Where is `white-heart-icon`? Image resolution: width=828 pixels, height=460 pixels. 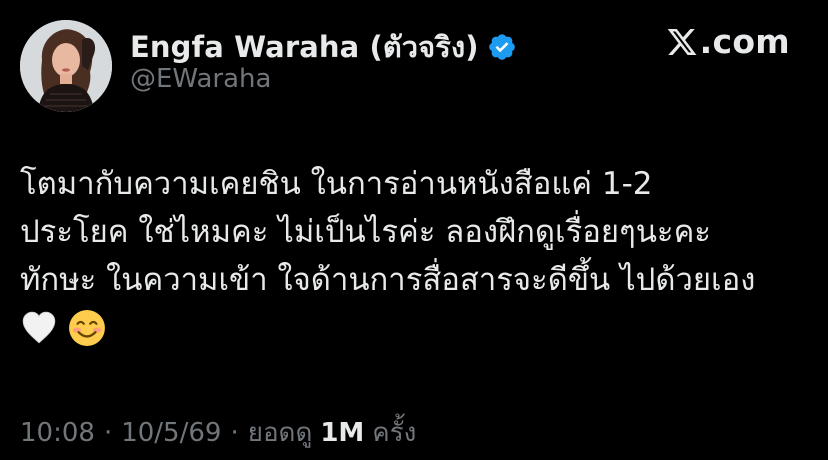
white-heart-icon is located at coordinates (39, 328).